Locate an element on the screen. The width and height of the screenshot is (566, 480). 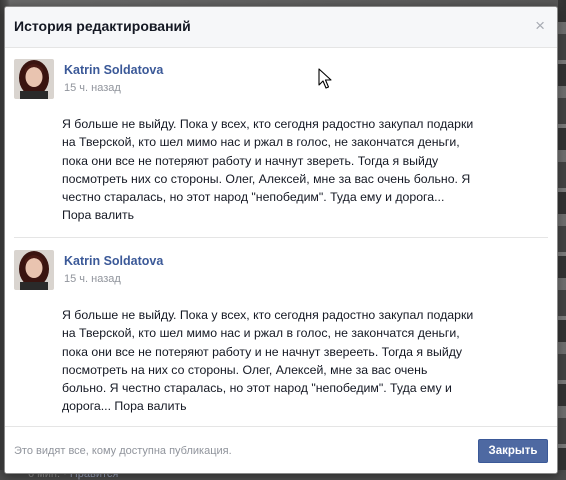
entry-divider is located at coordinates (281, 237).